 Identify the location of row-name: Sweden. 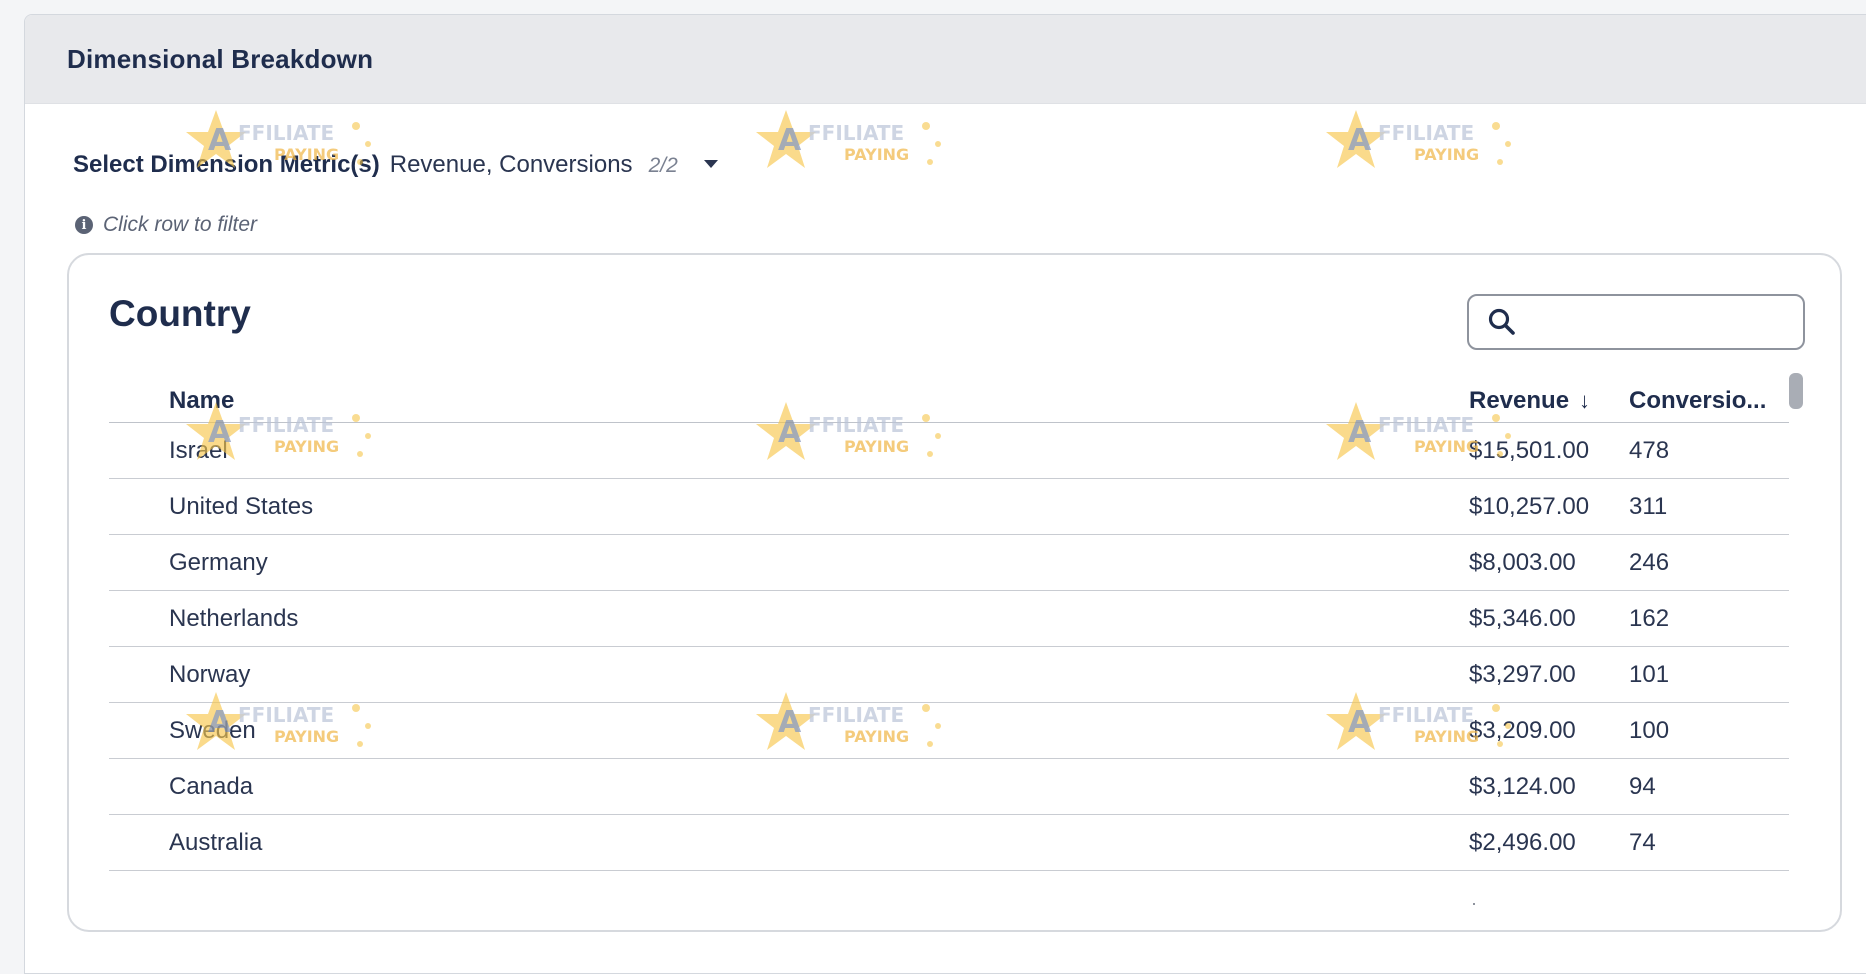
(212, 730).